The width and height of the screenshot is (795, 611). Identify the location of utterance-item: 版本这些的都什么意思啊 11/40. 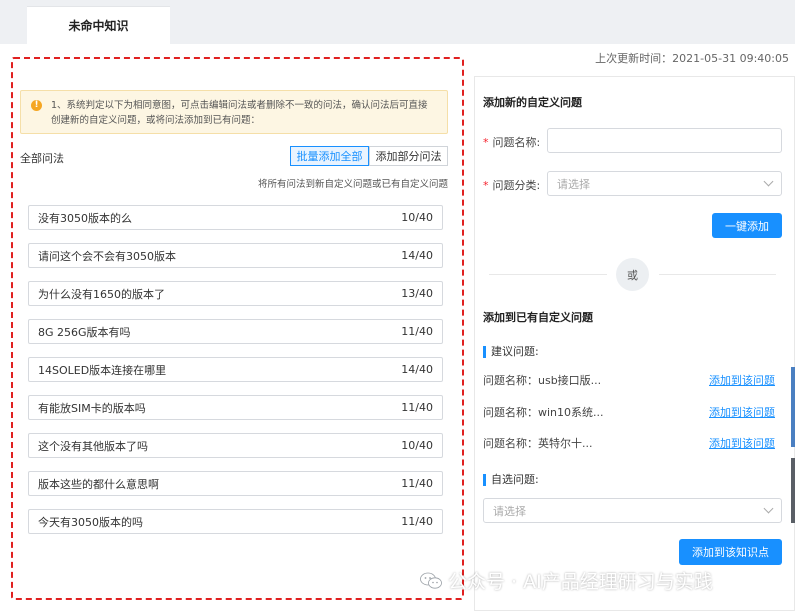
(235, 483).